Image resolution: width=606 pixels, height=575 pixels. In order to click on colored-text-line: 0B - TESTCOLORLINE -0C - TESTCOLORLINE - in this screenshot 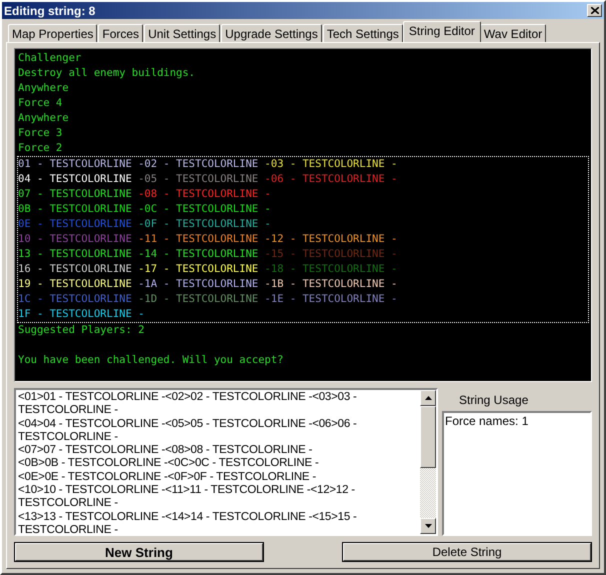, I will do `click(145, 209)`.